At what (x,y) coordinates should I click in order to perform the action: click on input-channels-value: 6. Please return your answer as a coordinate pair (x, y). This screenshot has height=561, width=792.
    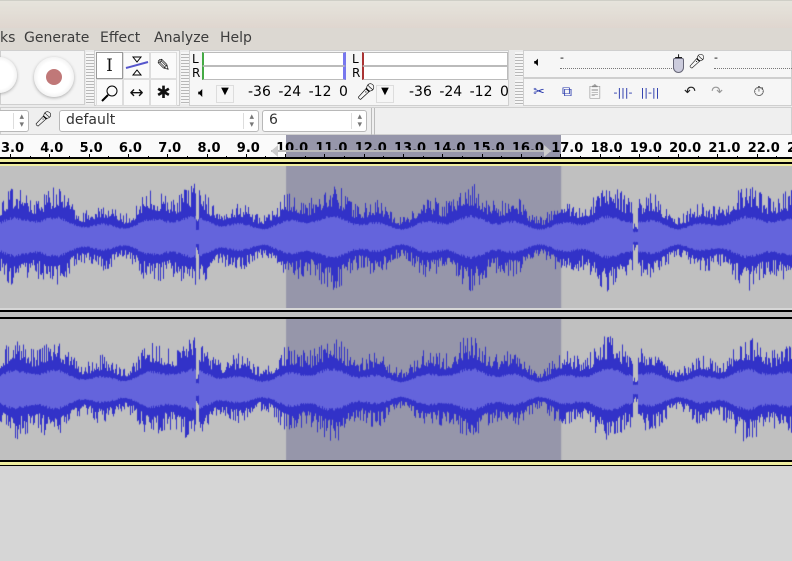
    Looking at the image, I should click on (273, 120).